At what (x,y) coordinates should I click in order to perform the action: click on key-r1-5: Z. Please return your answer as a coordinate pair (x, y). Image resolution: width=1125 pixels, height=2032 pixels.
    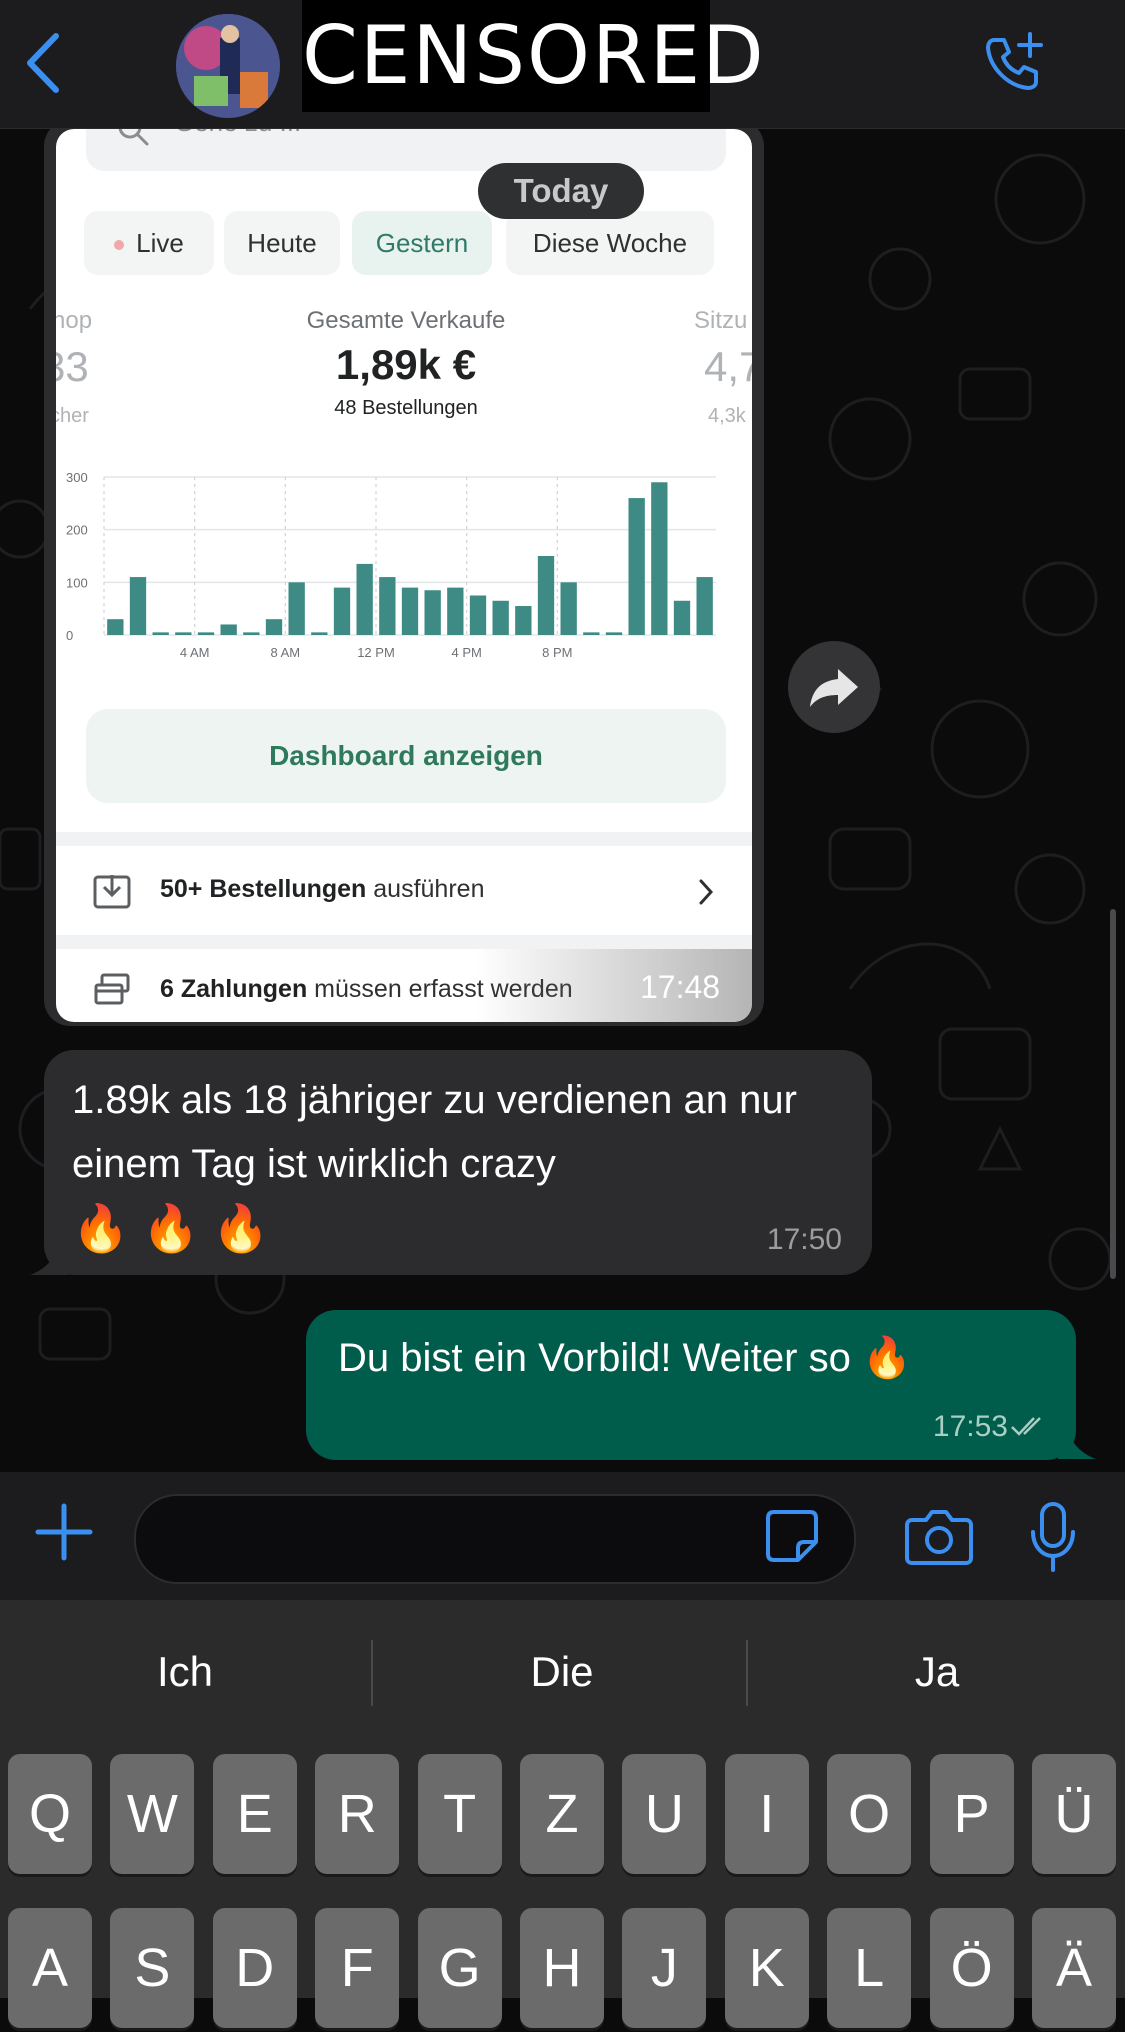
    Looking at the image, I should click on (562, 1814).